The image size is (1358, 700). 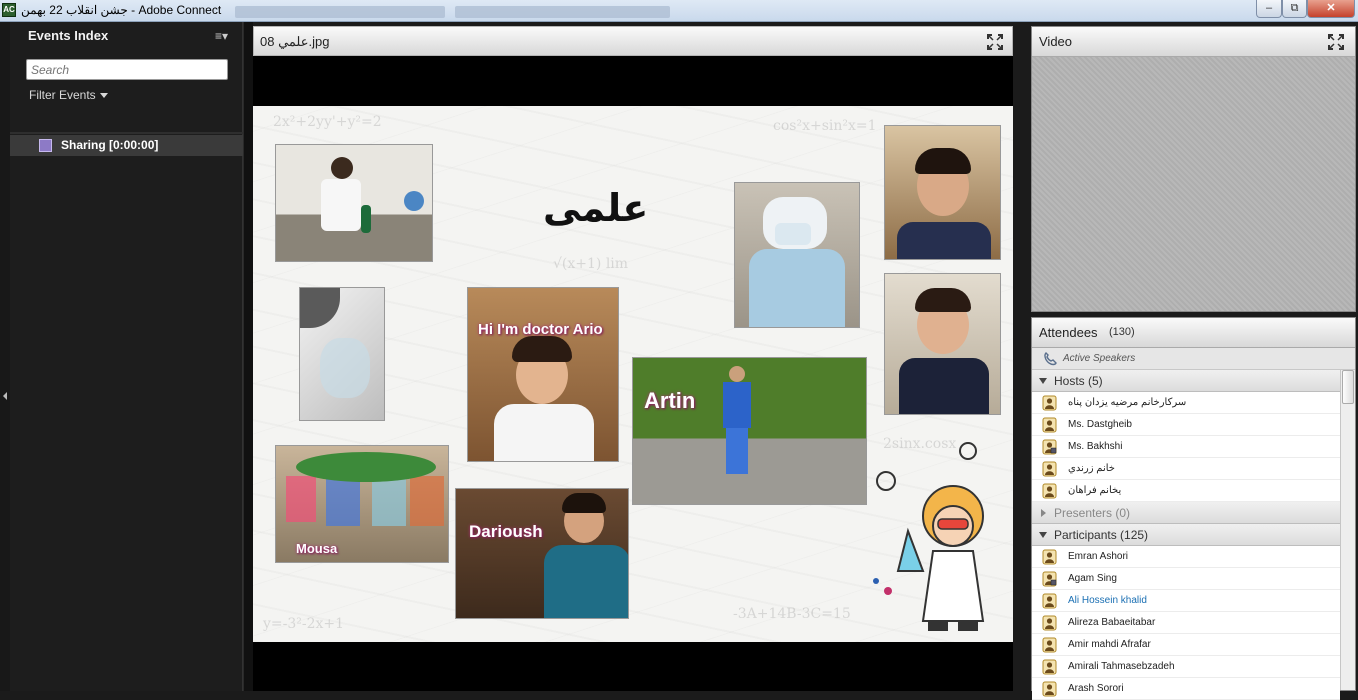 What do you see at coordinates (1092, 578) in the screenshot?
I see `attendee-name: Agam Sing` at bounding box center [1092, 578].